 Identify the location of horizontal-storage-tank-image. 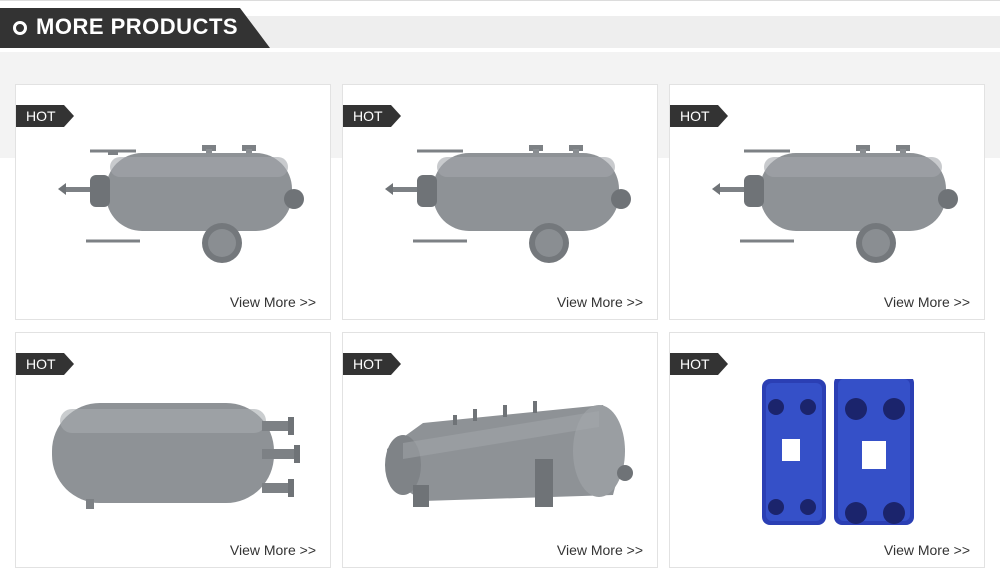
(174, 452).